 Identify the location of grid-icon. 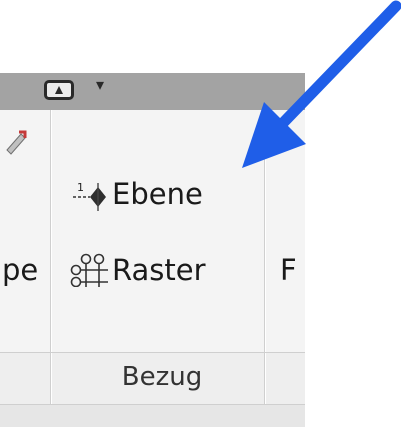
(89, 270).